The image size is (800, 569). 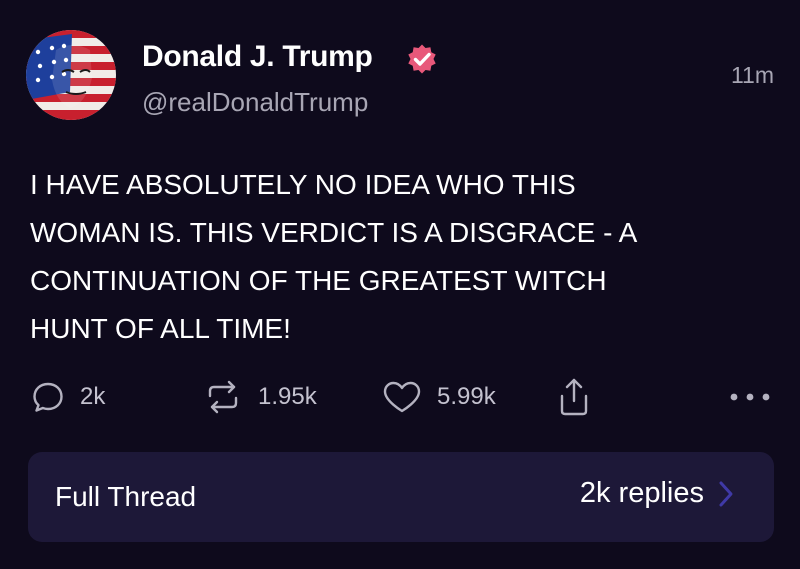 I want to click on full-thread-bar: Full Thread 2k replies, so click(x=401, y=497).